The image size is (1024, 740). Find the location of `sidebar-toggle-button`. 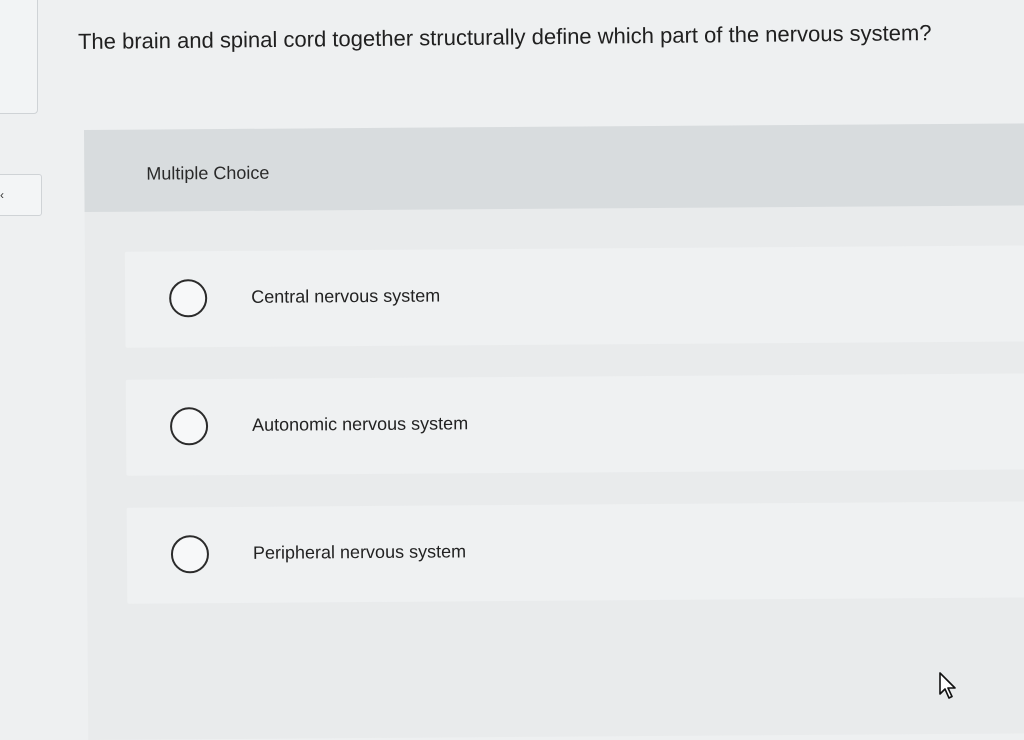

sidebar-toggle-button is located at coordinates (21, 195).